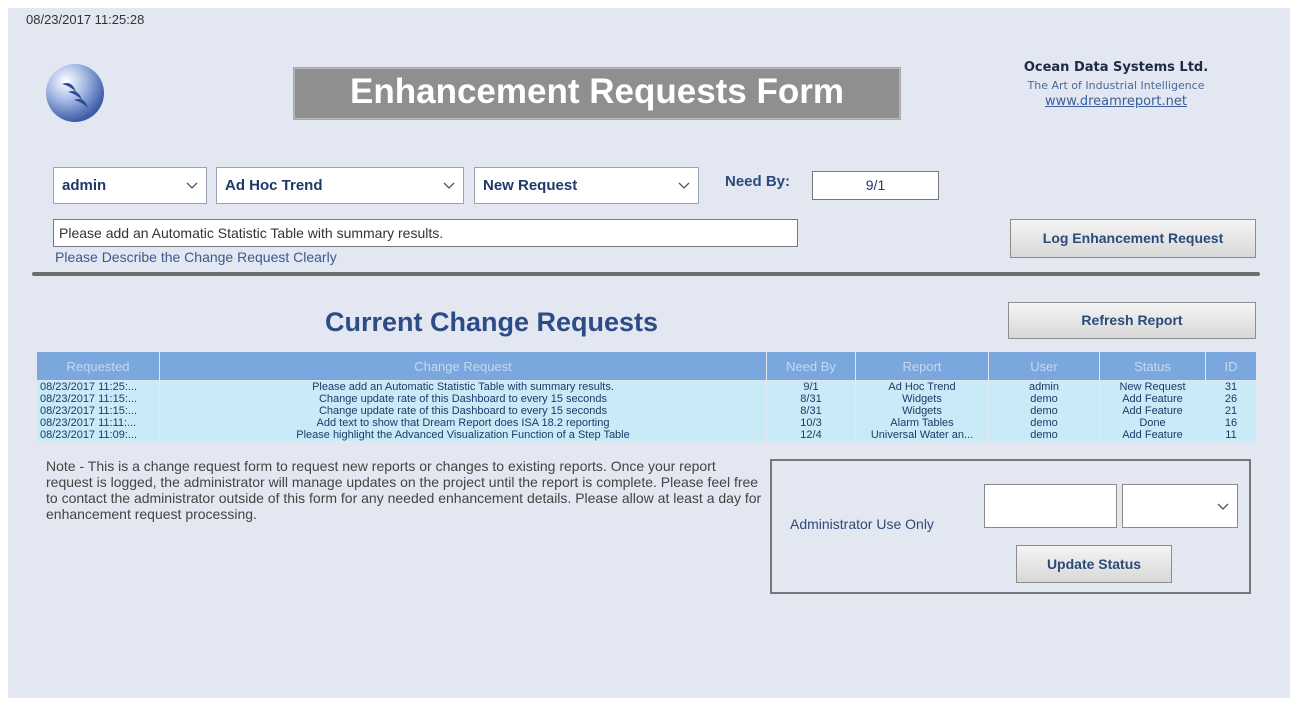 Image resolution: width=1297 pixels, height=703 pixels. Describe the element at coordinates (811, 423) in the screenshot. I see `cell-need-by: 10/3` at that location.